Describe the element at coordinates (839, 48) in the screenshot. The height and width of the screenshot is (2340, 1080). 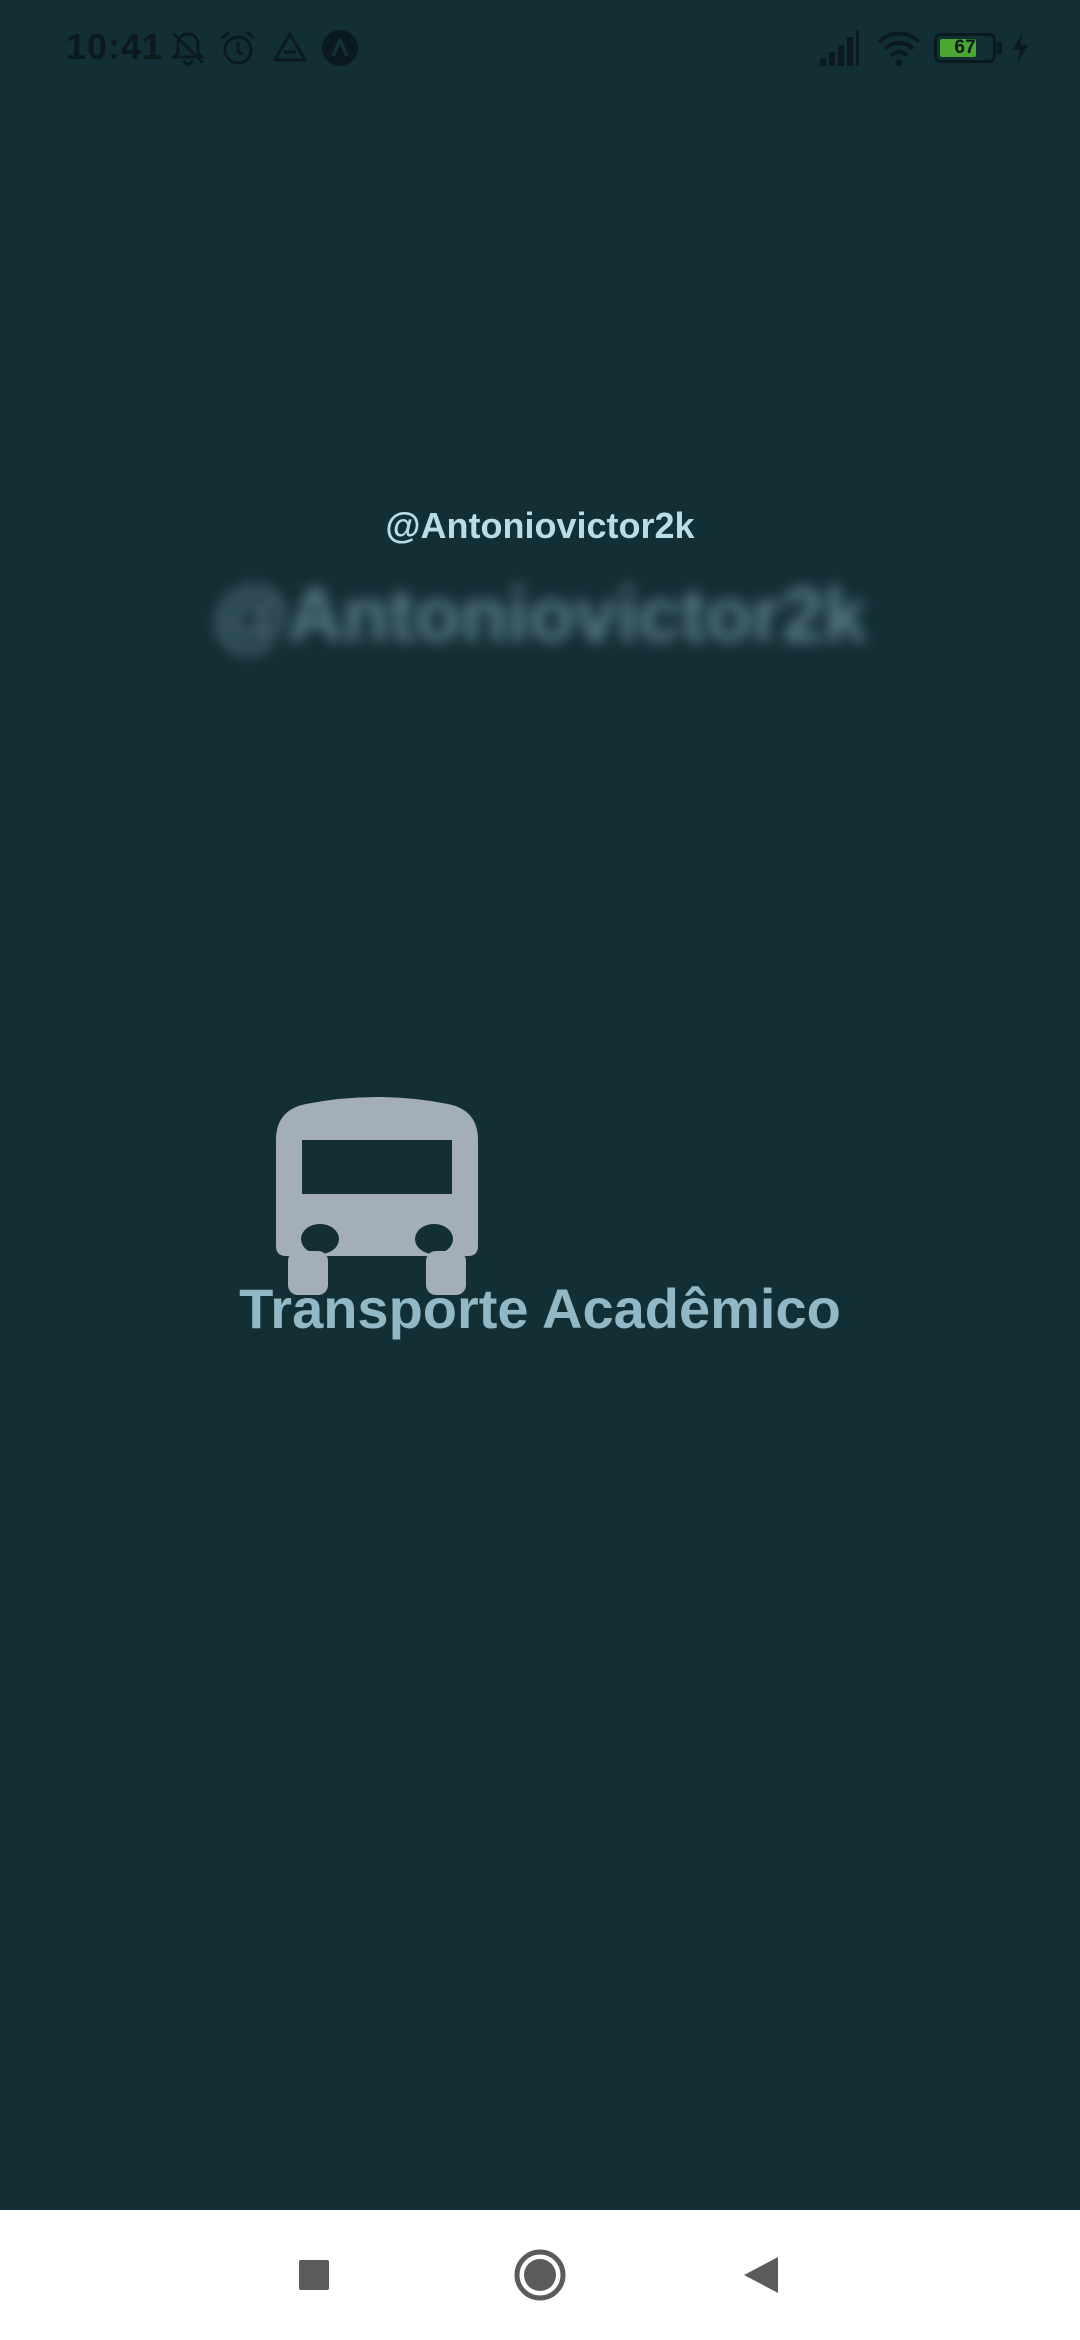
I see `signal-icon` at that location.